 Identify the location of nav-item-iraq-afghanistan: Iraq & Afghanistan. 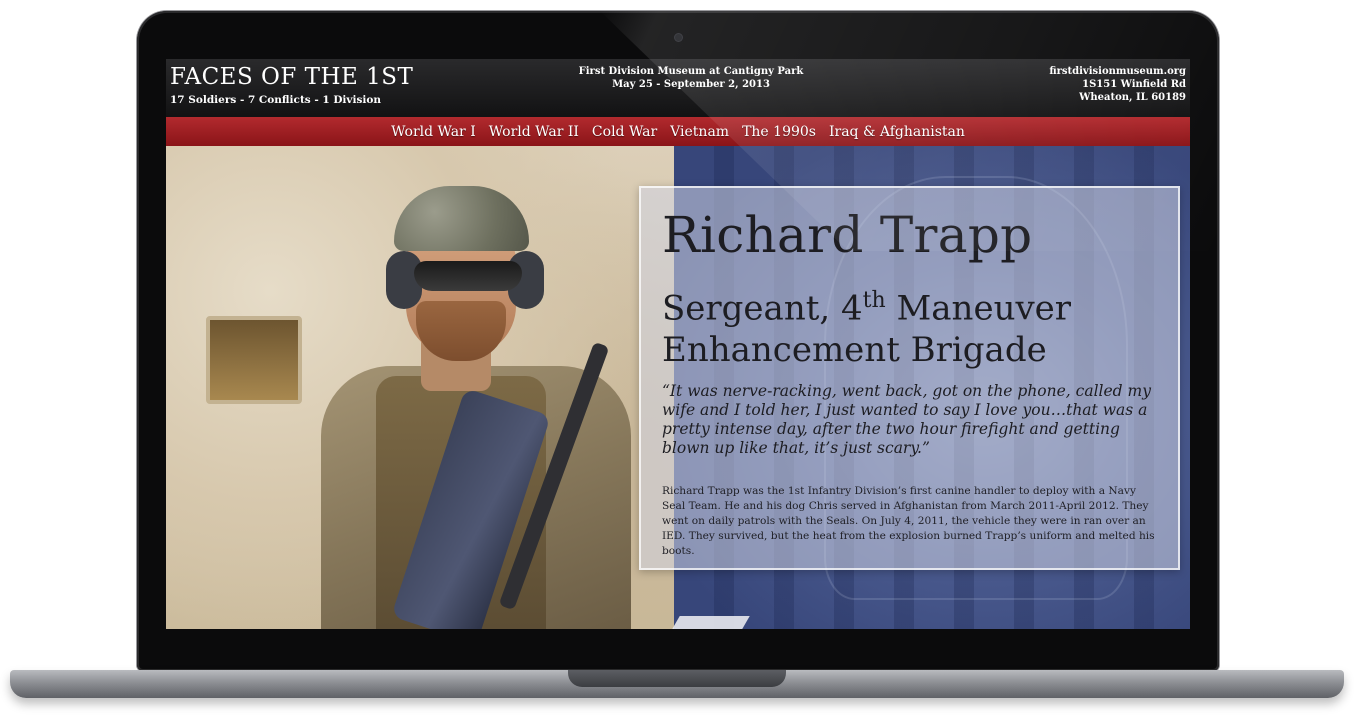
(897, 132).